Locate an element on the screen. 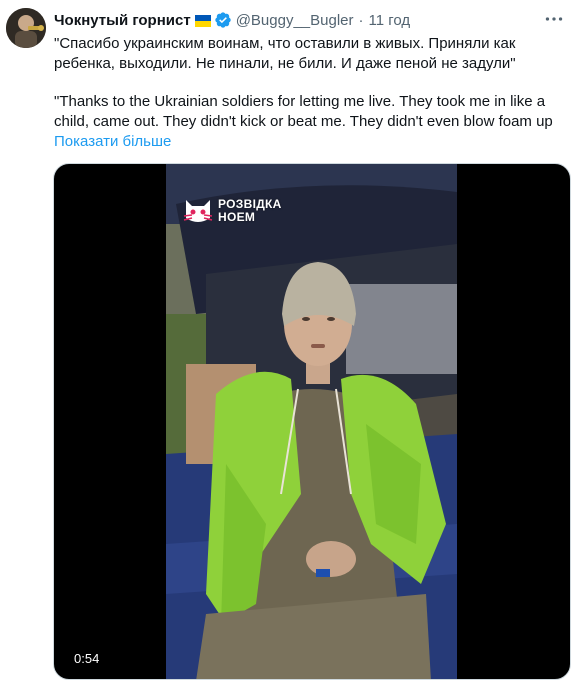 This screenshot has width=583, height=686. timestamp: 11 год is located at coordinates (390, 20).